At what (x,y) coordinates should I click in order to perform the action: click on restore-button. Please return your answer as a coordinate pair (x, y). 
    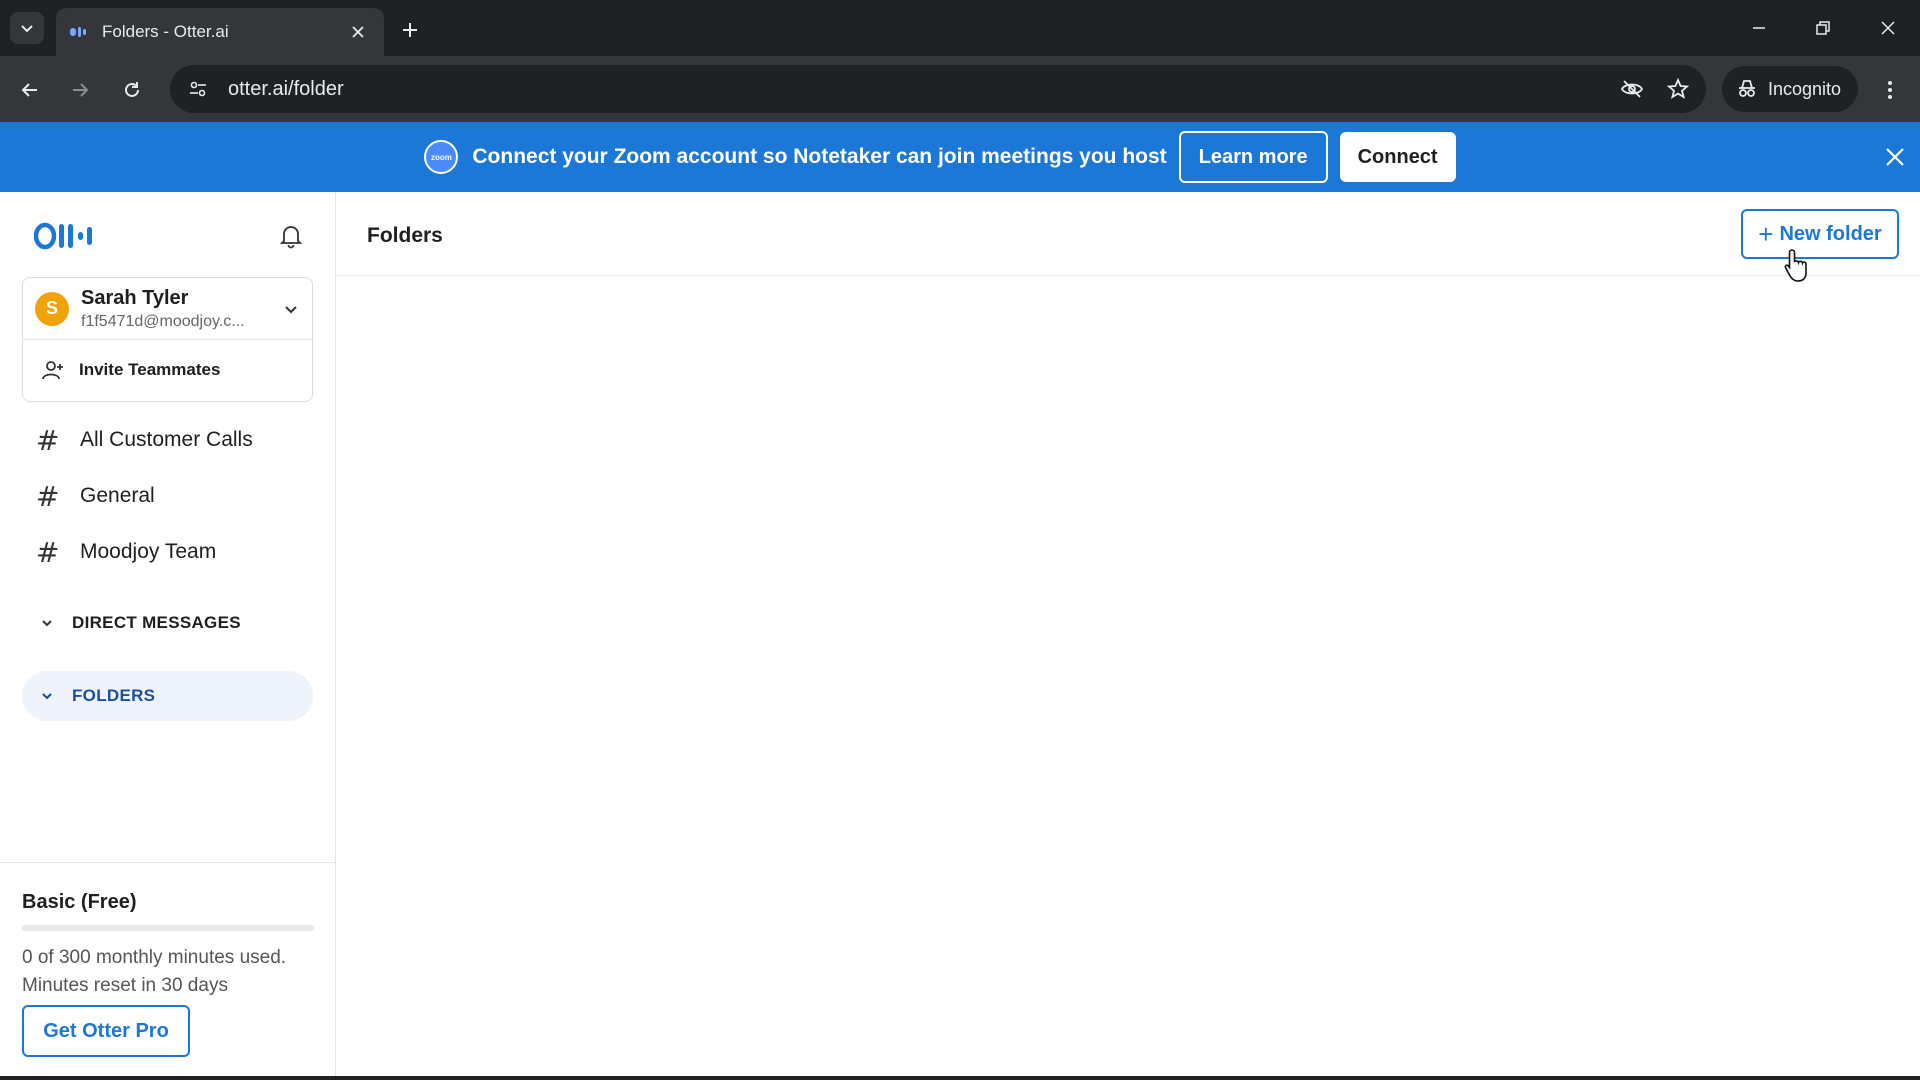
    Looking at the image, I should click on (1823, 28).